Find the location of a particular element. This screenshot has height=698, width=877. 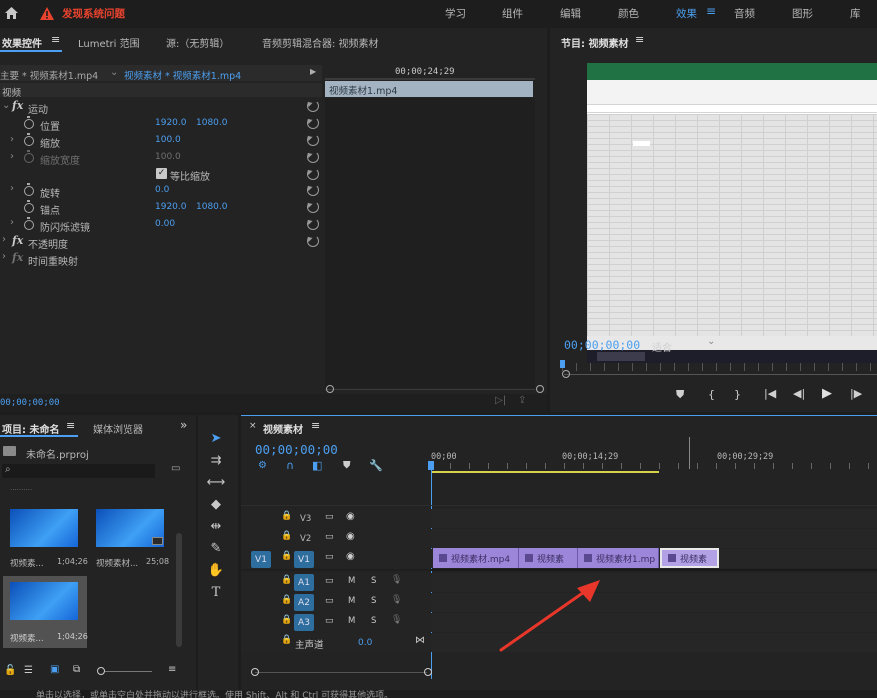

mini-timeline-scroll is located at coordinates (430, 389).